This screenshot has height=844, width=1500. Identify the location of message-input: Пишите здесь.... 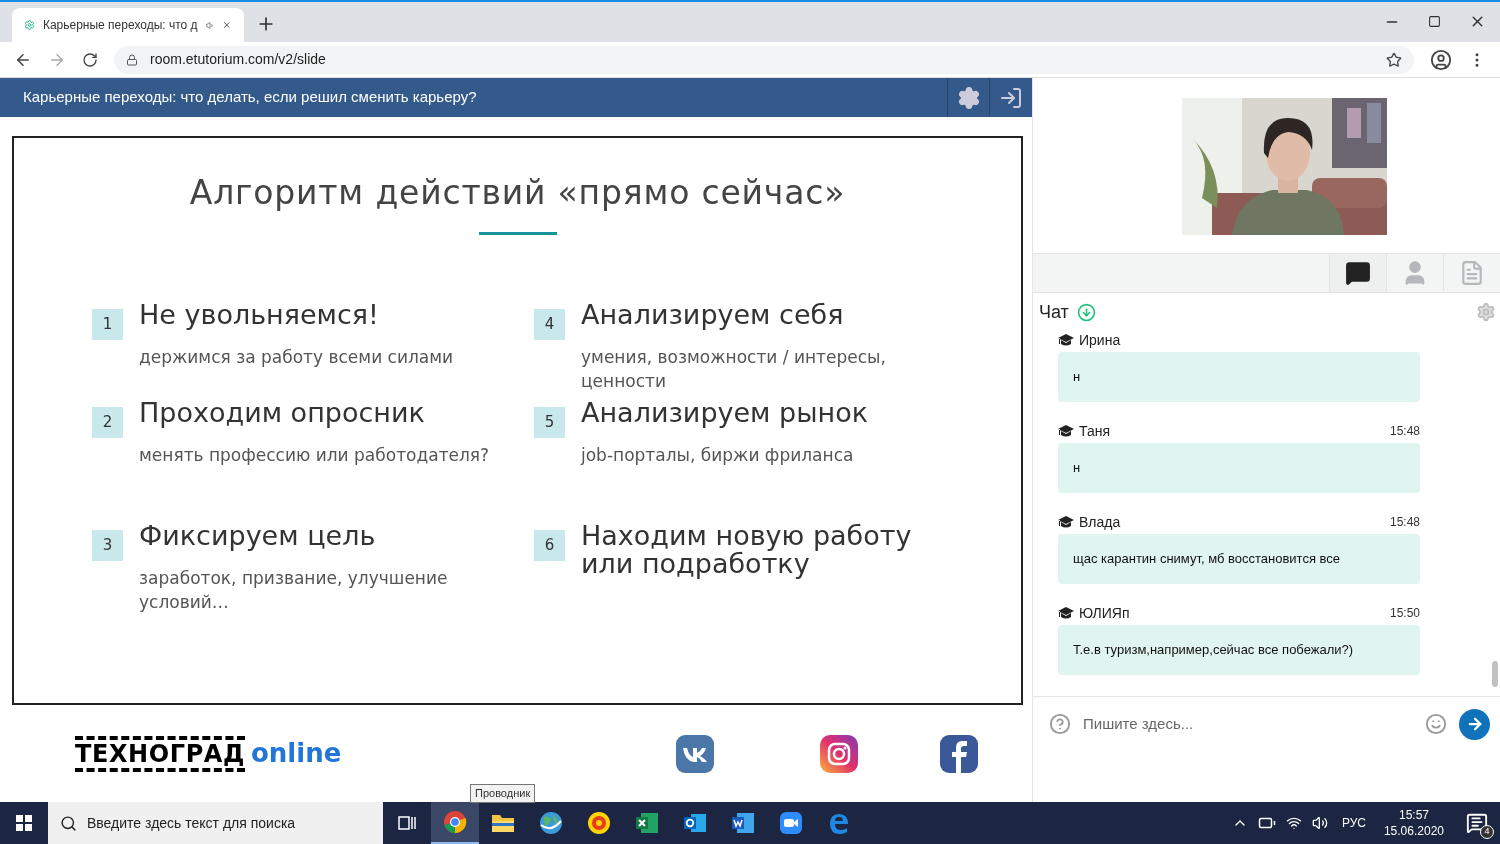
(1248, 724).